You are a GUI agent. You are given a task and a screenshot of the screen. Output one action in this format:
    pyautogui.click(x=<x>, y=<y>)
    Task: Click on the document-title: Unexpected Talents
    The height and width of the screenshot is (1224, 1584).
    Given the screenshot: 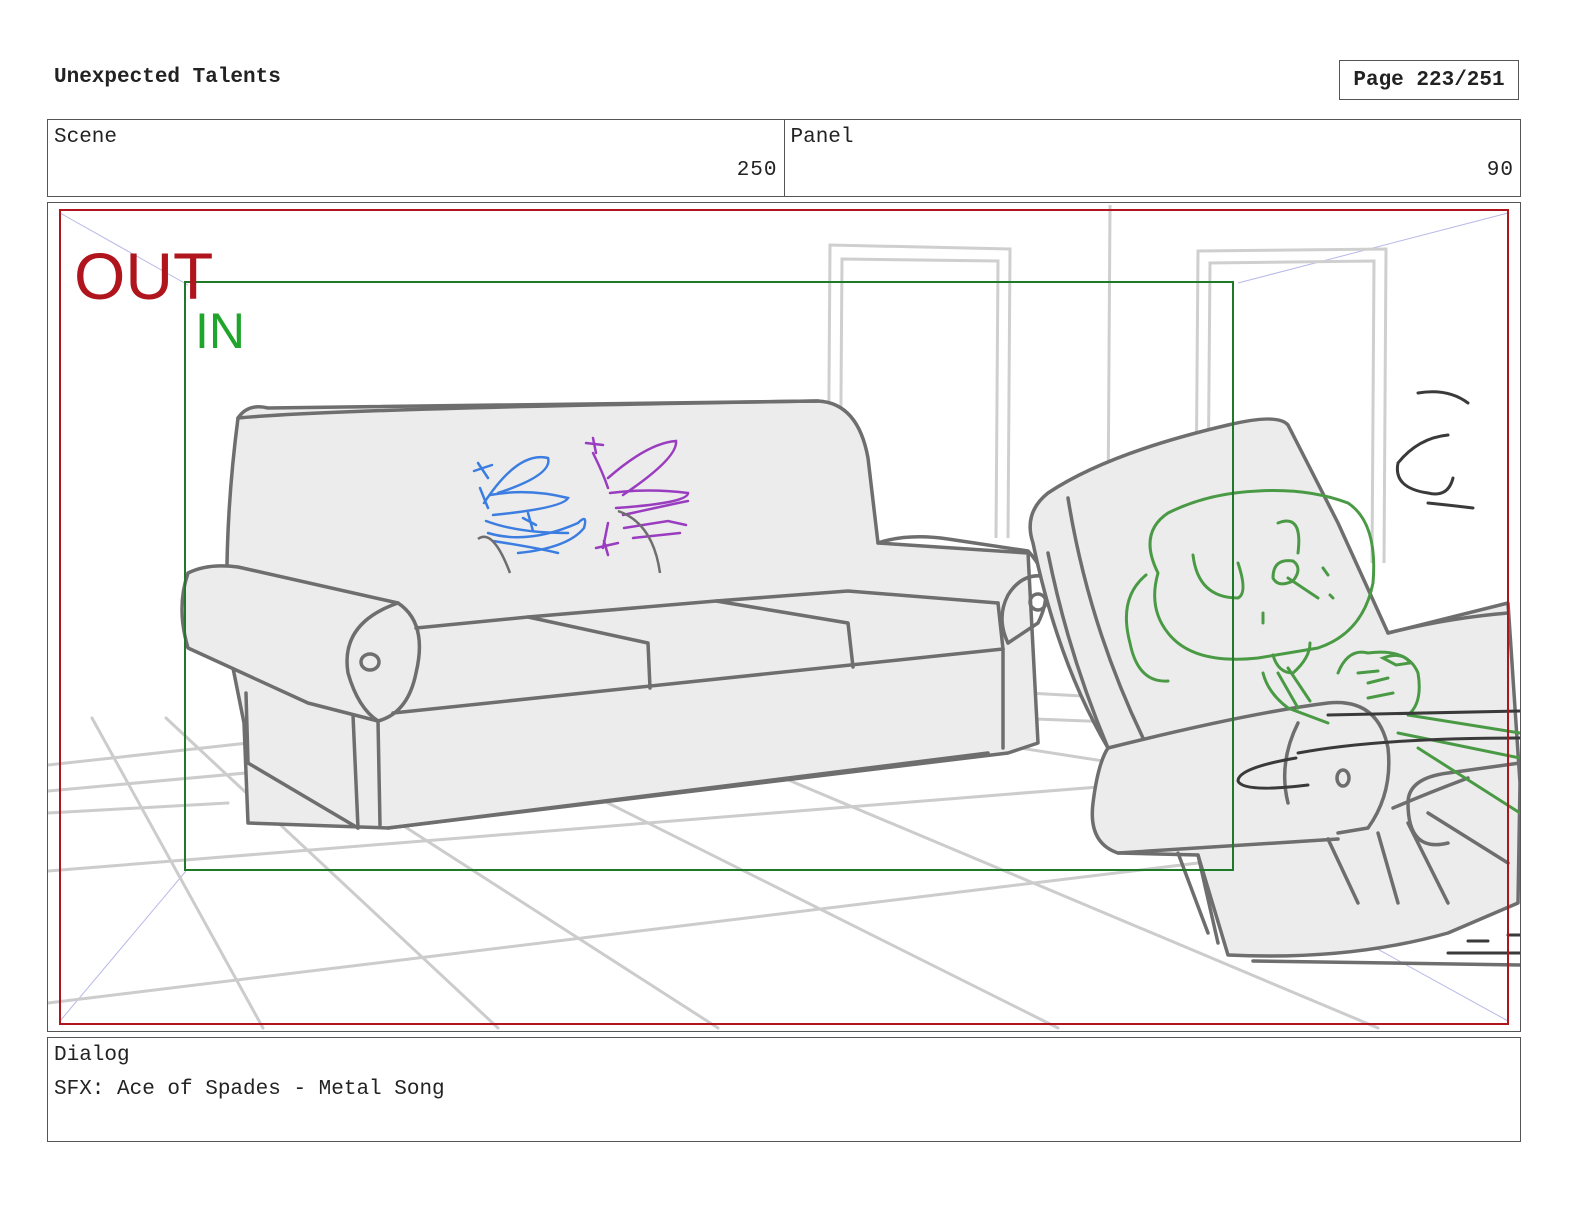 What is the action you would take?
    pyautogui.click(x=167, y=77)
    